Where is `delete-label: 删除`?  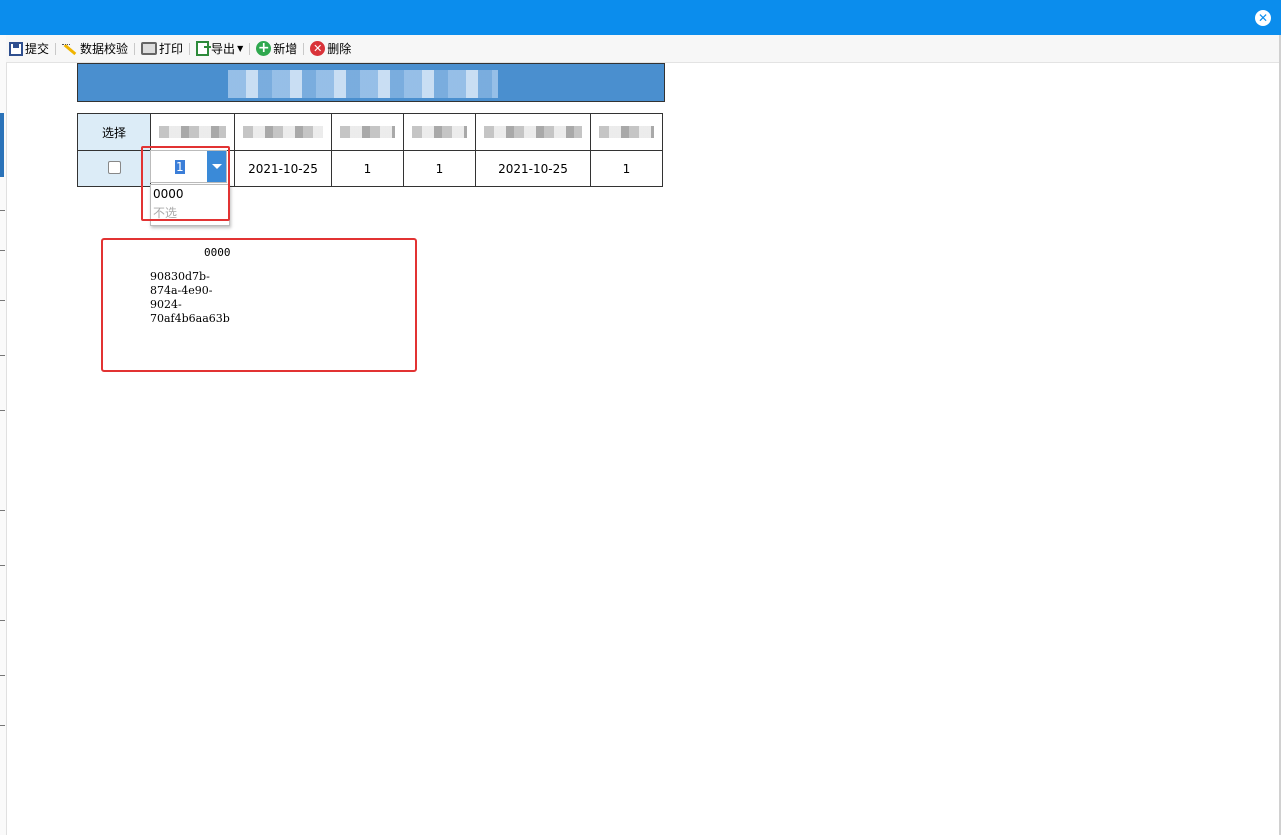
delete-label: 删除 is located at coordinates (339, 49).